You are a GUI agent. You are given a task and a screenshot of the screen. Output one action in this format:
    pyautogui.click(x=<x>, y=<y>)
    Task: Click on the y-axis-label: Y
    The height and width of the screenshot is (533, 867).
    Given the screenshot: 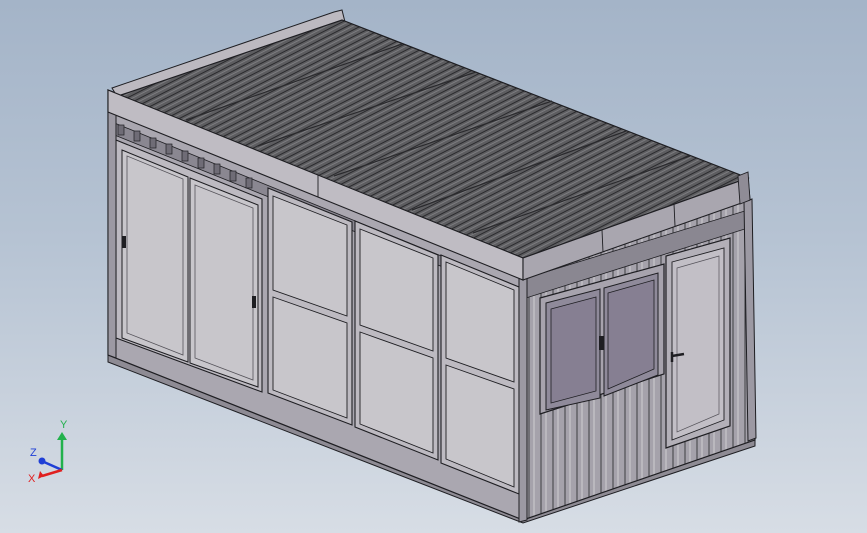 What is the action you would take?
    pyautogui.click(x=64, y=425)
    